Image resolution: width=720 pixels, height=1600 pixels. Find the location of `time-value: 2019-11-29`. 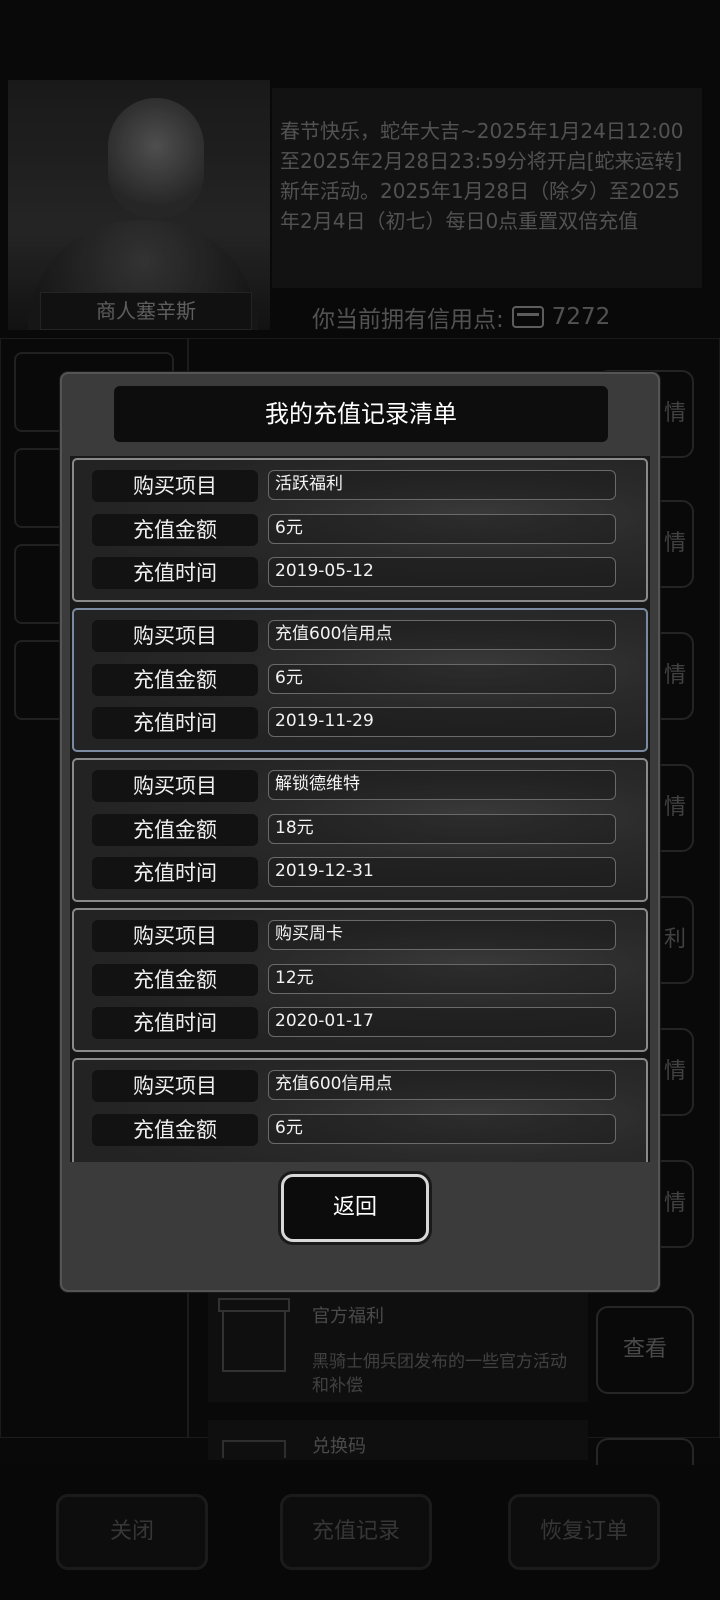

time-value: 2019-11-29 is located at coordinates (442, 722).